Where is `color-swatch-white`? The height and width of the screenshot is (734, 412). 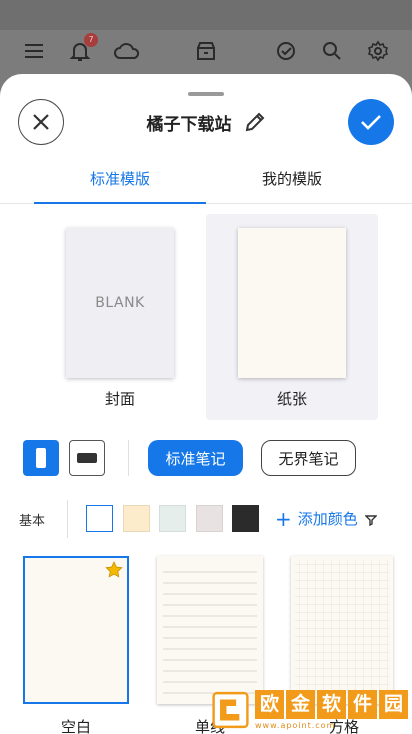 color-swatch-white is located at coordinates (99, 518).